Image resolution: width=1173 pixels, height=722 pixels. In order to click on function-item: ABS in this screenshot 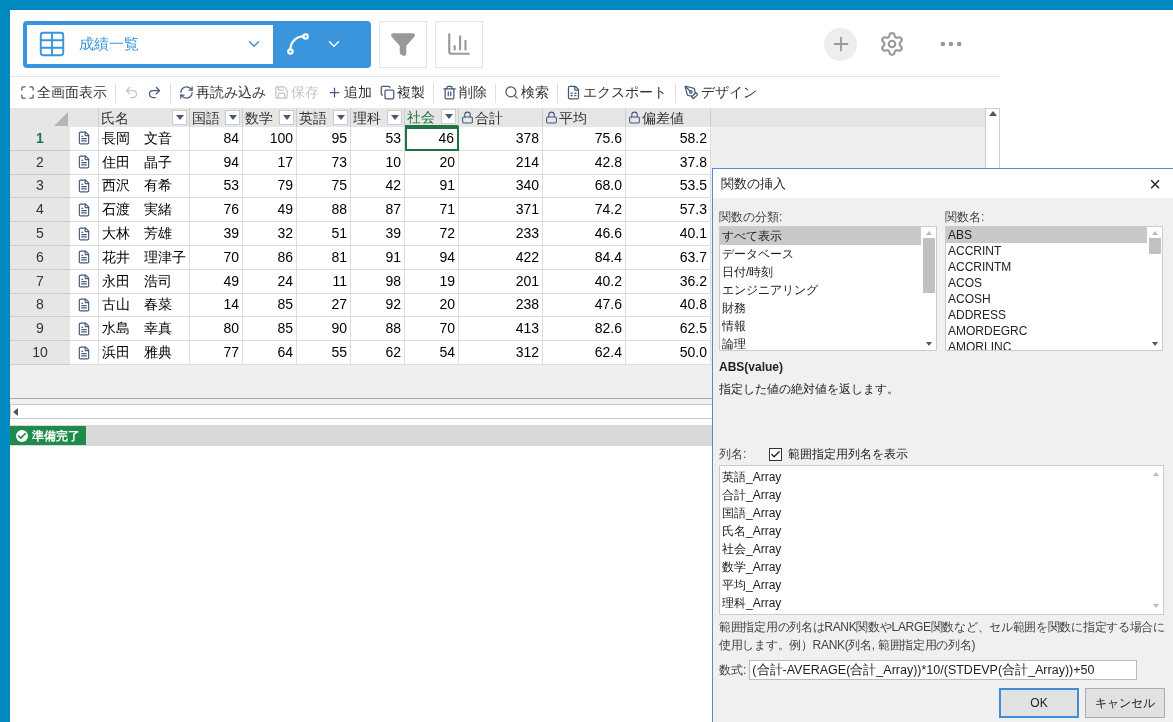, I will do `click(1046, 235)`.